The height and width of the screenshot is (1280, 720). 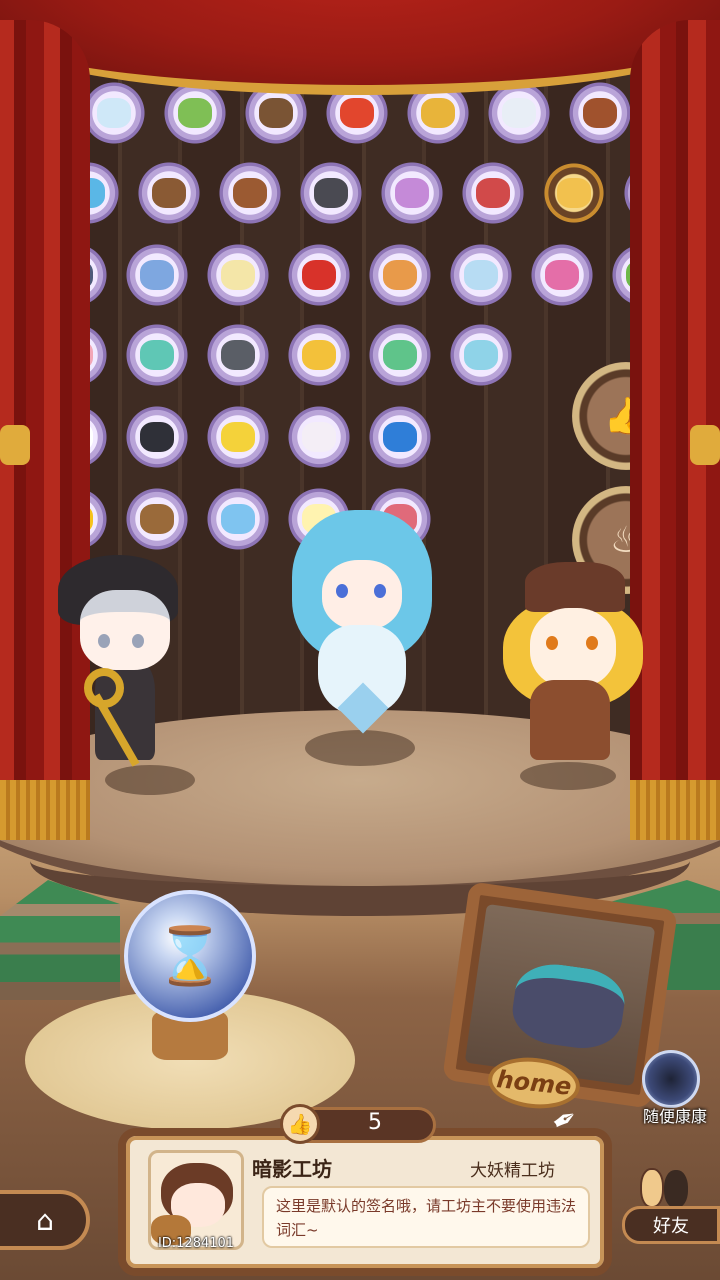 I want to click on explorer-hat, so click(x=575, y=587).